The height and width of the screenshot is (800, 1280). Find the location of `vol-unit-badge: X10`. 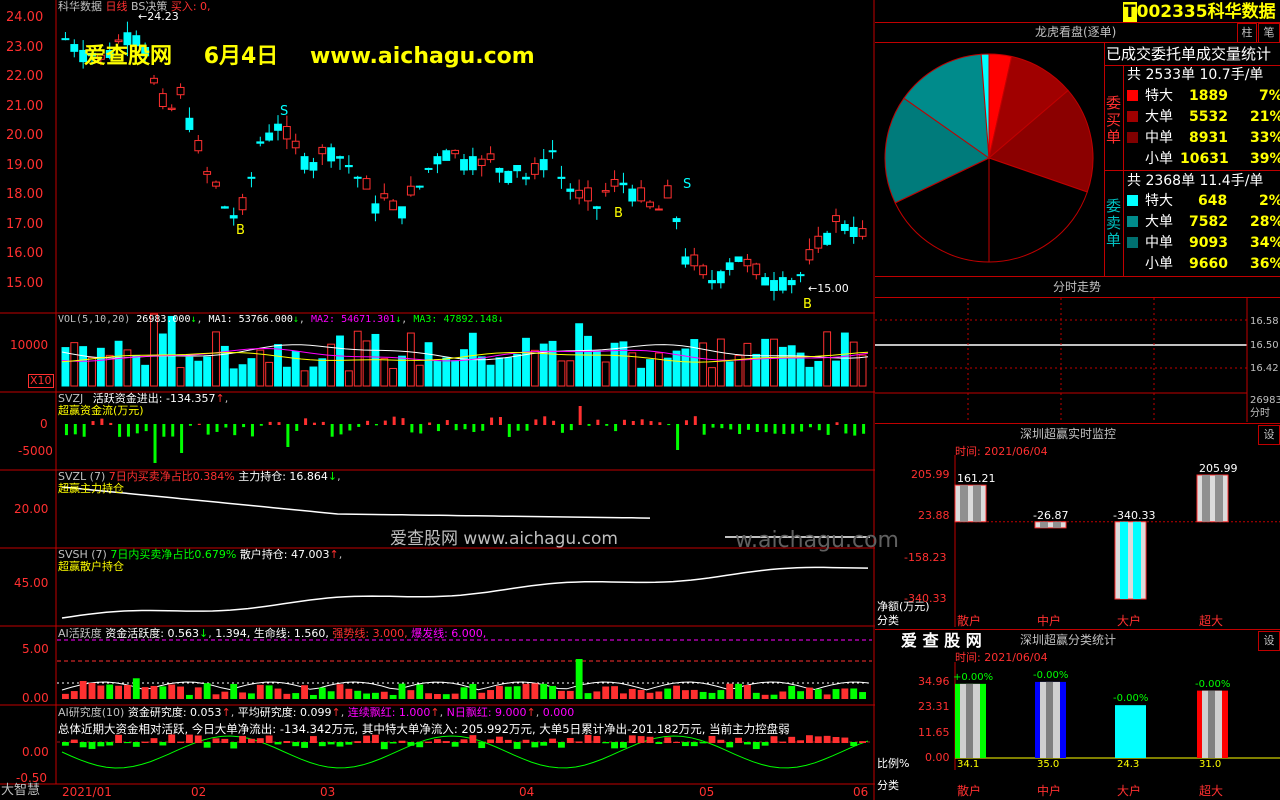

vol-unit-badge: X10 is located at coordinates (41, 381).